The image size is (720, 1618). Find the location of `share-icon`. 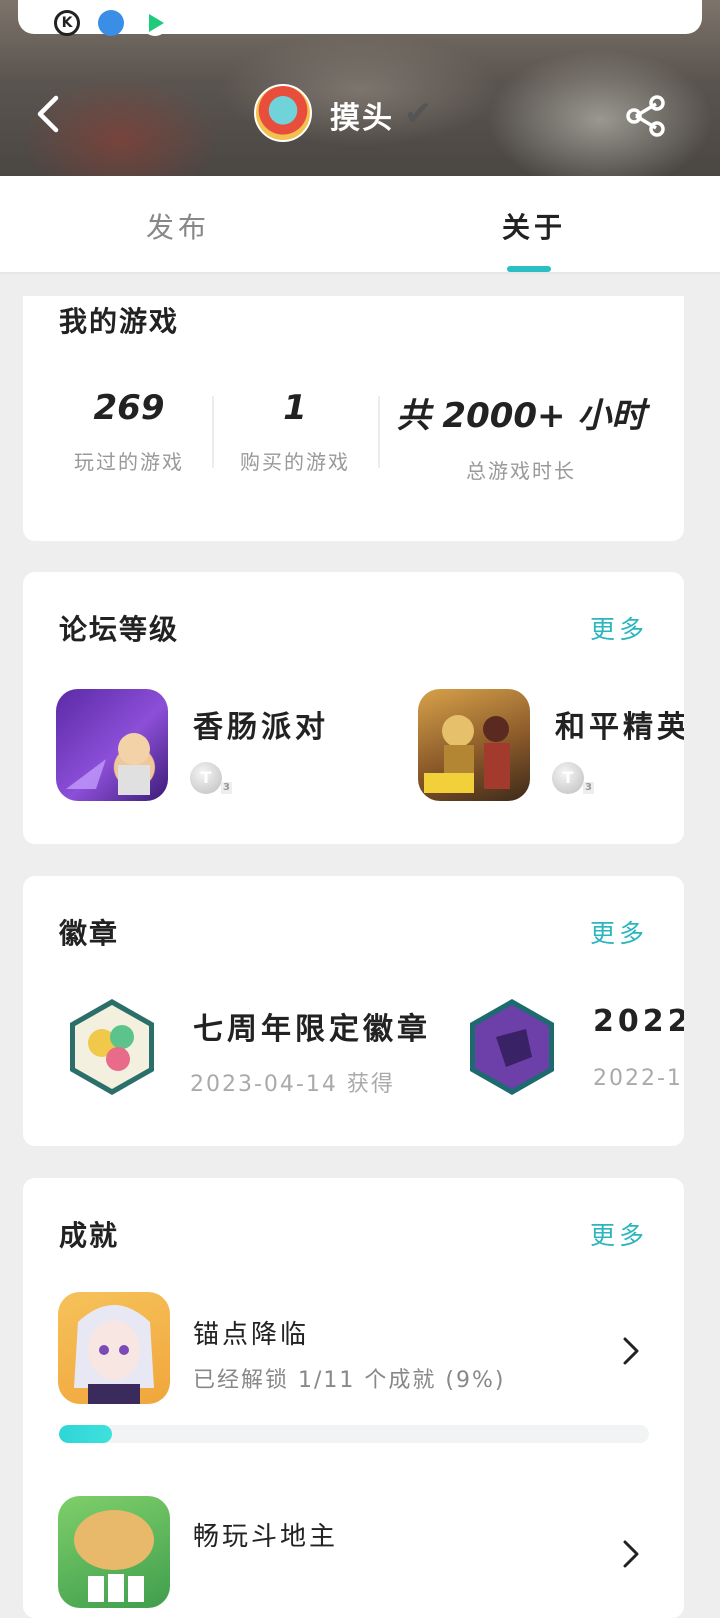

share-icon is located at coordinates (645, 116).